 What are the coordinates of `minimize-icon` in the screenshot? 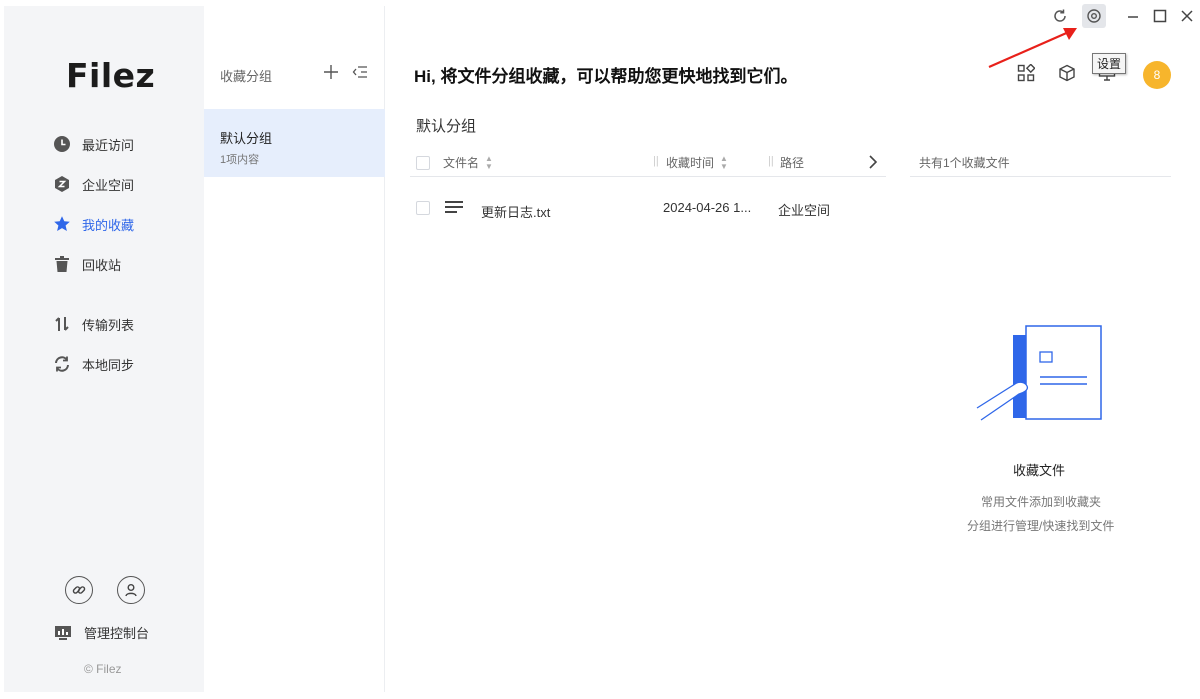 It's located at (1133, 17).